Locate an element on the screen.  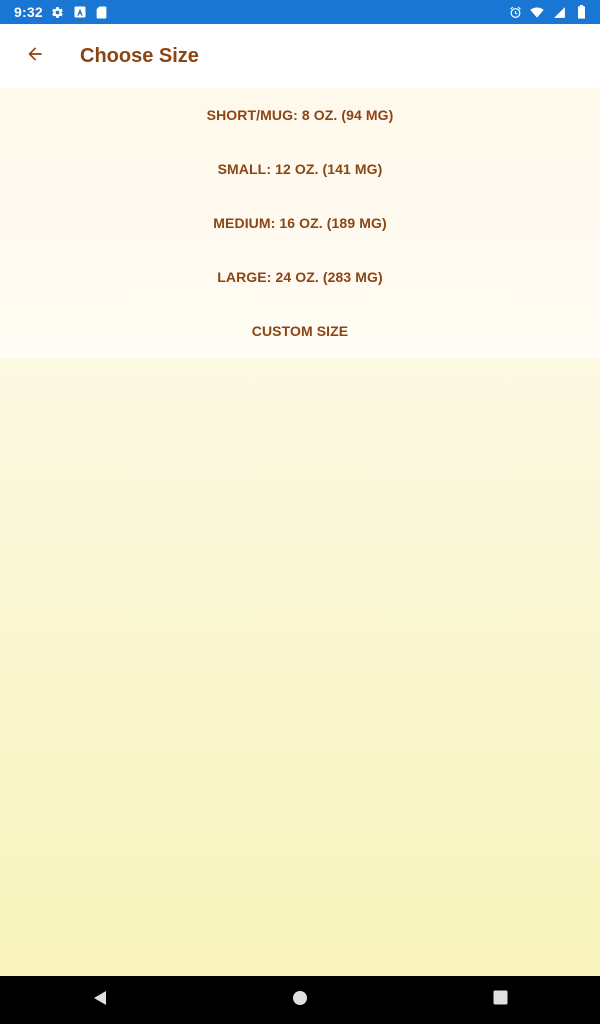
back-triangle-icon is located at coordinates (100, 1000).